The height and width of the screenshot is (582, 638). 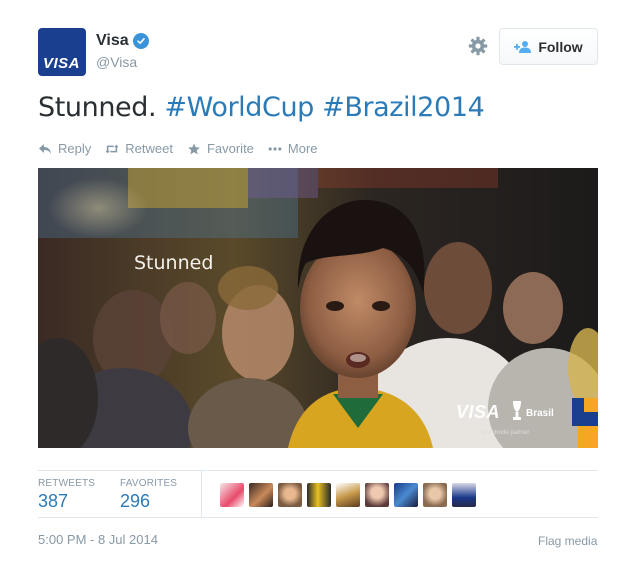 I want to click on retweet-label: Retweet, so click(x=149, y=148).